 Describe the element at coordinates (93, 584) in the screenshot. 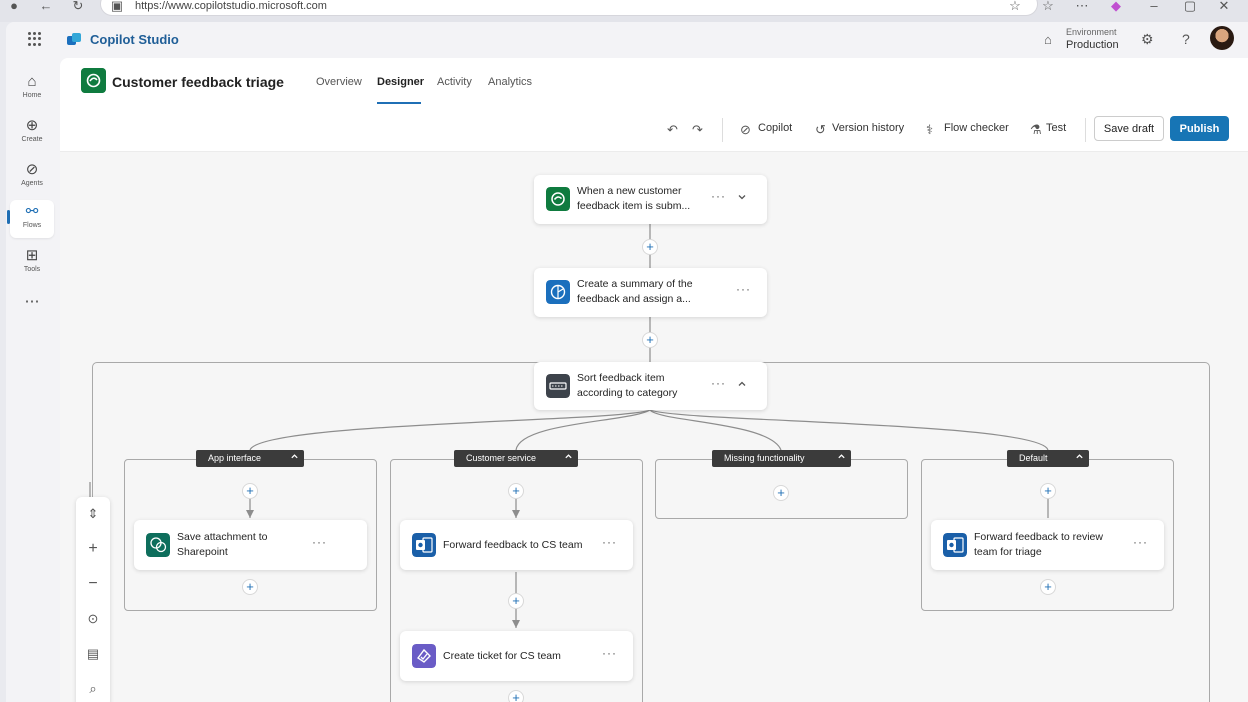

I see `zoom-out-icon: −` at that location.